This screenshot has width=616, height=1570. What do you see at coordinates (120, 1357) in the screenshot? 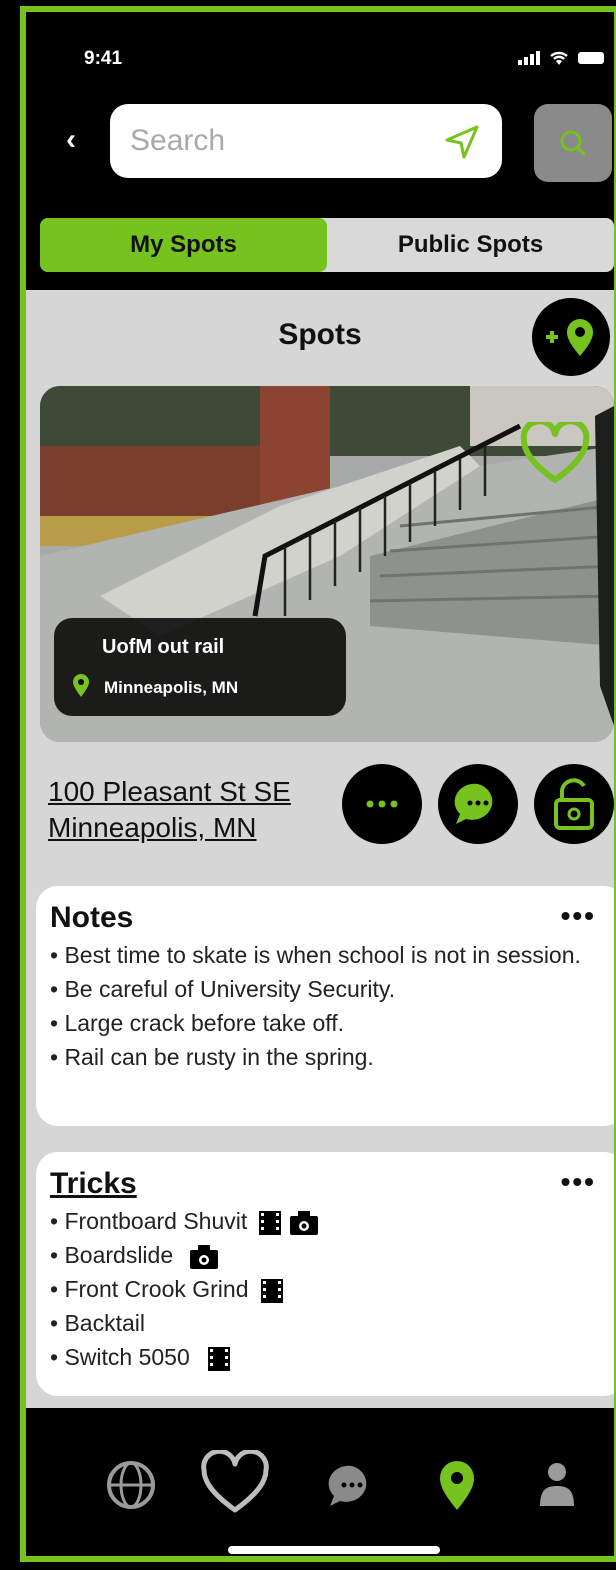
I see `trick-label: • Switch 5050` at bounding box center [120, 1357].